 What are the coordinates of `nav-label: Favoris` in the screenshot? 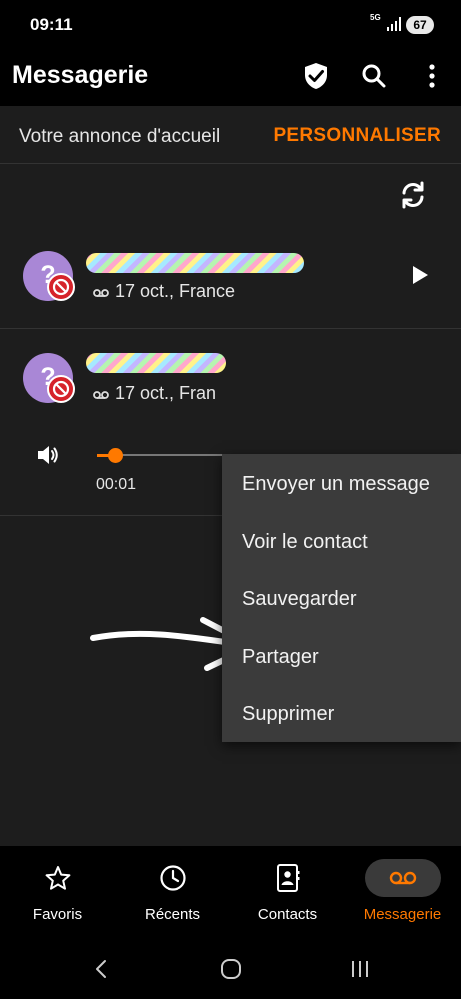 It's located at (57, 914).